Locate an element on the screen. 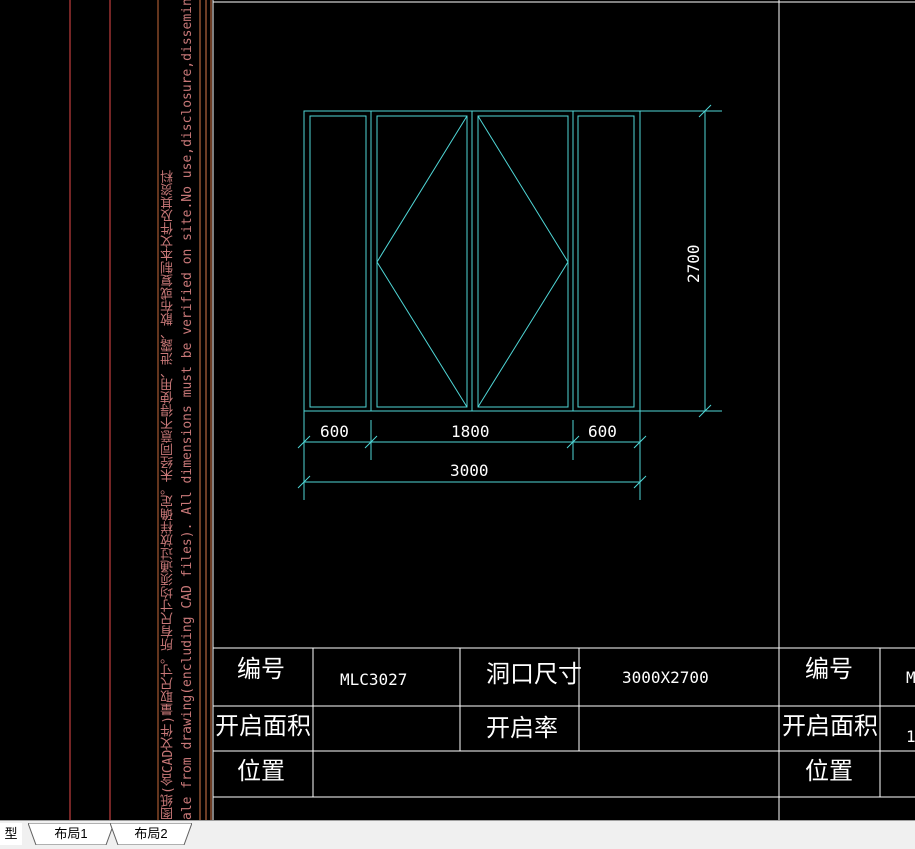 The width and height of the screenshot is (915, 849). dimension-middle: 1800 is located at coordinates (470, 431).